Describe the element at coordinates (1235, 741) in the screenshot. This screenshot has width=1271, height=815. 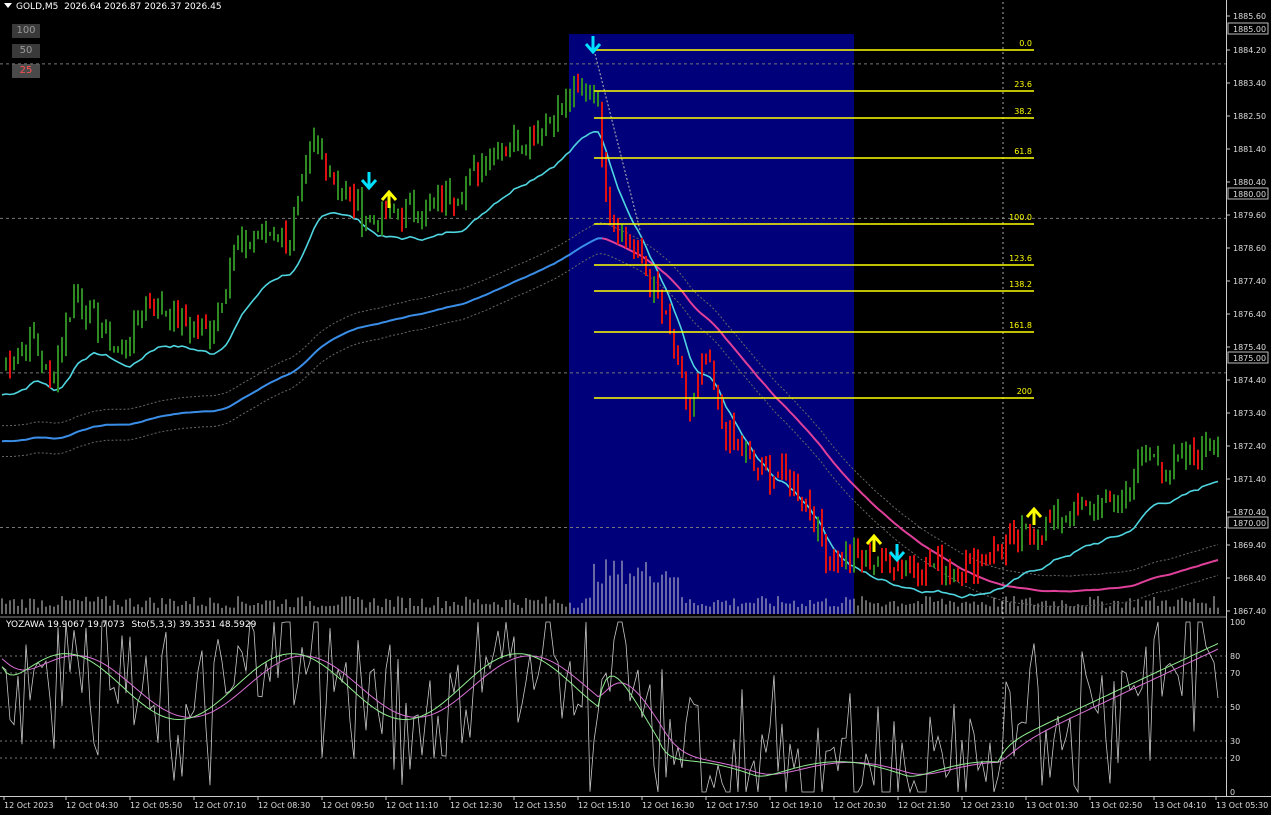
I see `stoch-tick-label: 30` at that location.